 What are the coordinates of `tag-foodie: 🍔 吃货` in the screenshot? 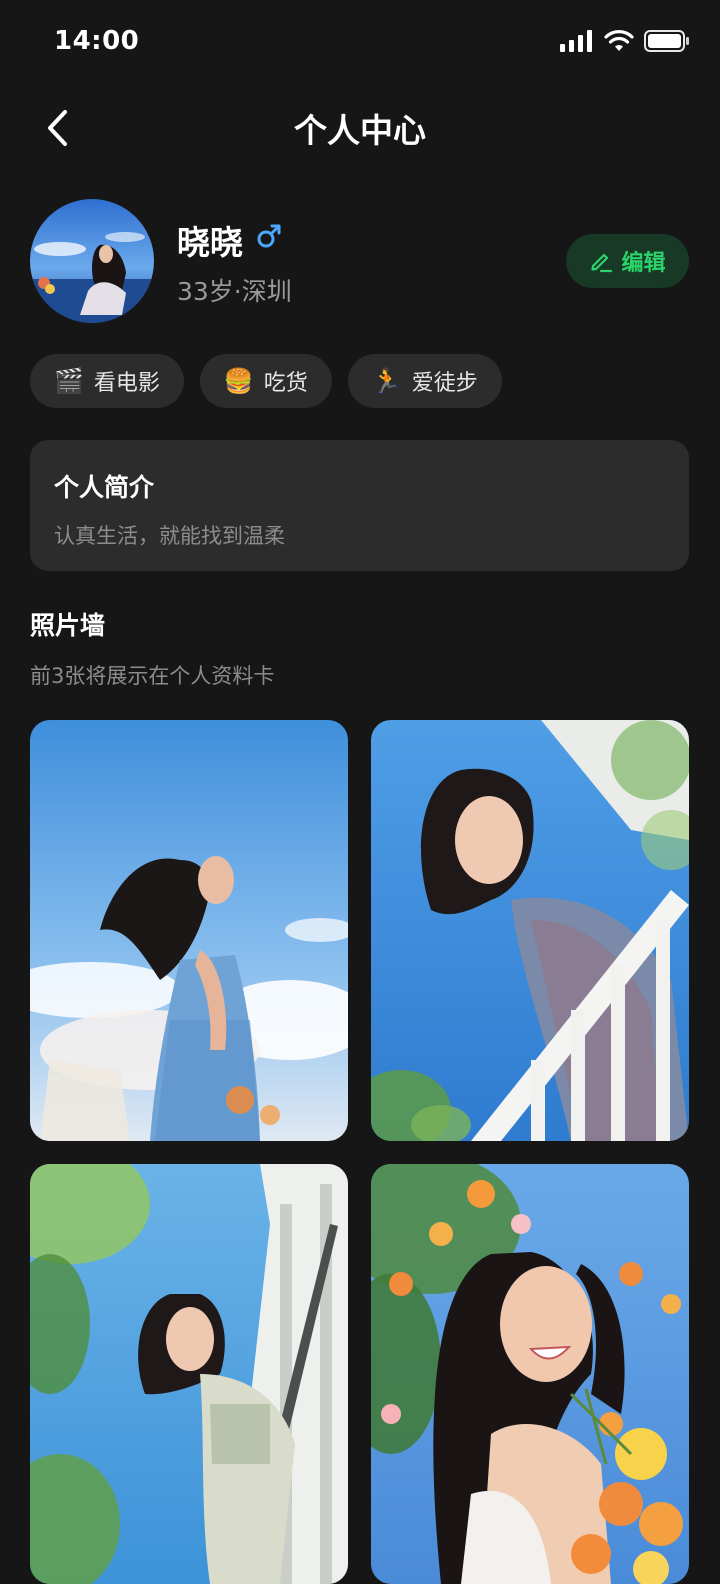 It's located at (265, 381).